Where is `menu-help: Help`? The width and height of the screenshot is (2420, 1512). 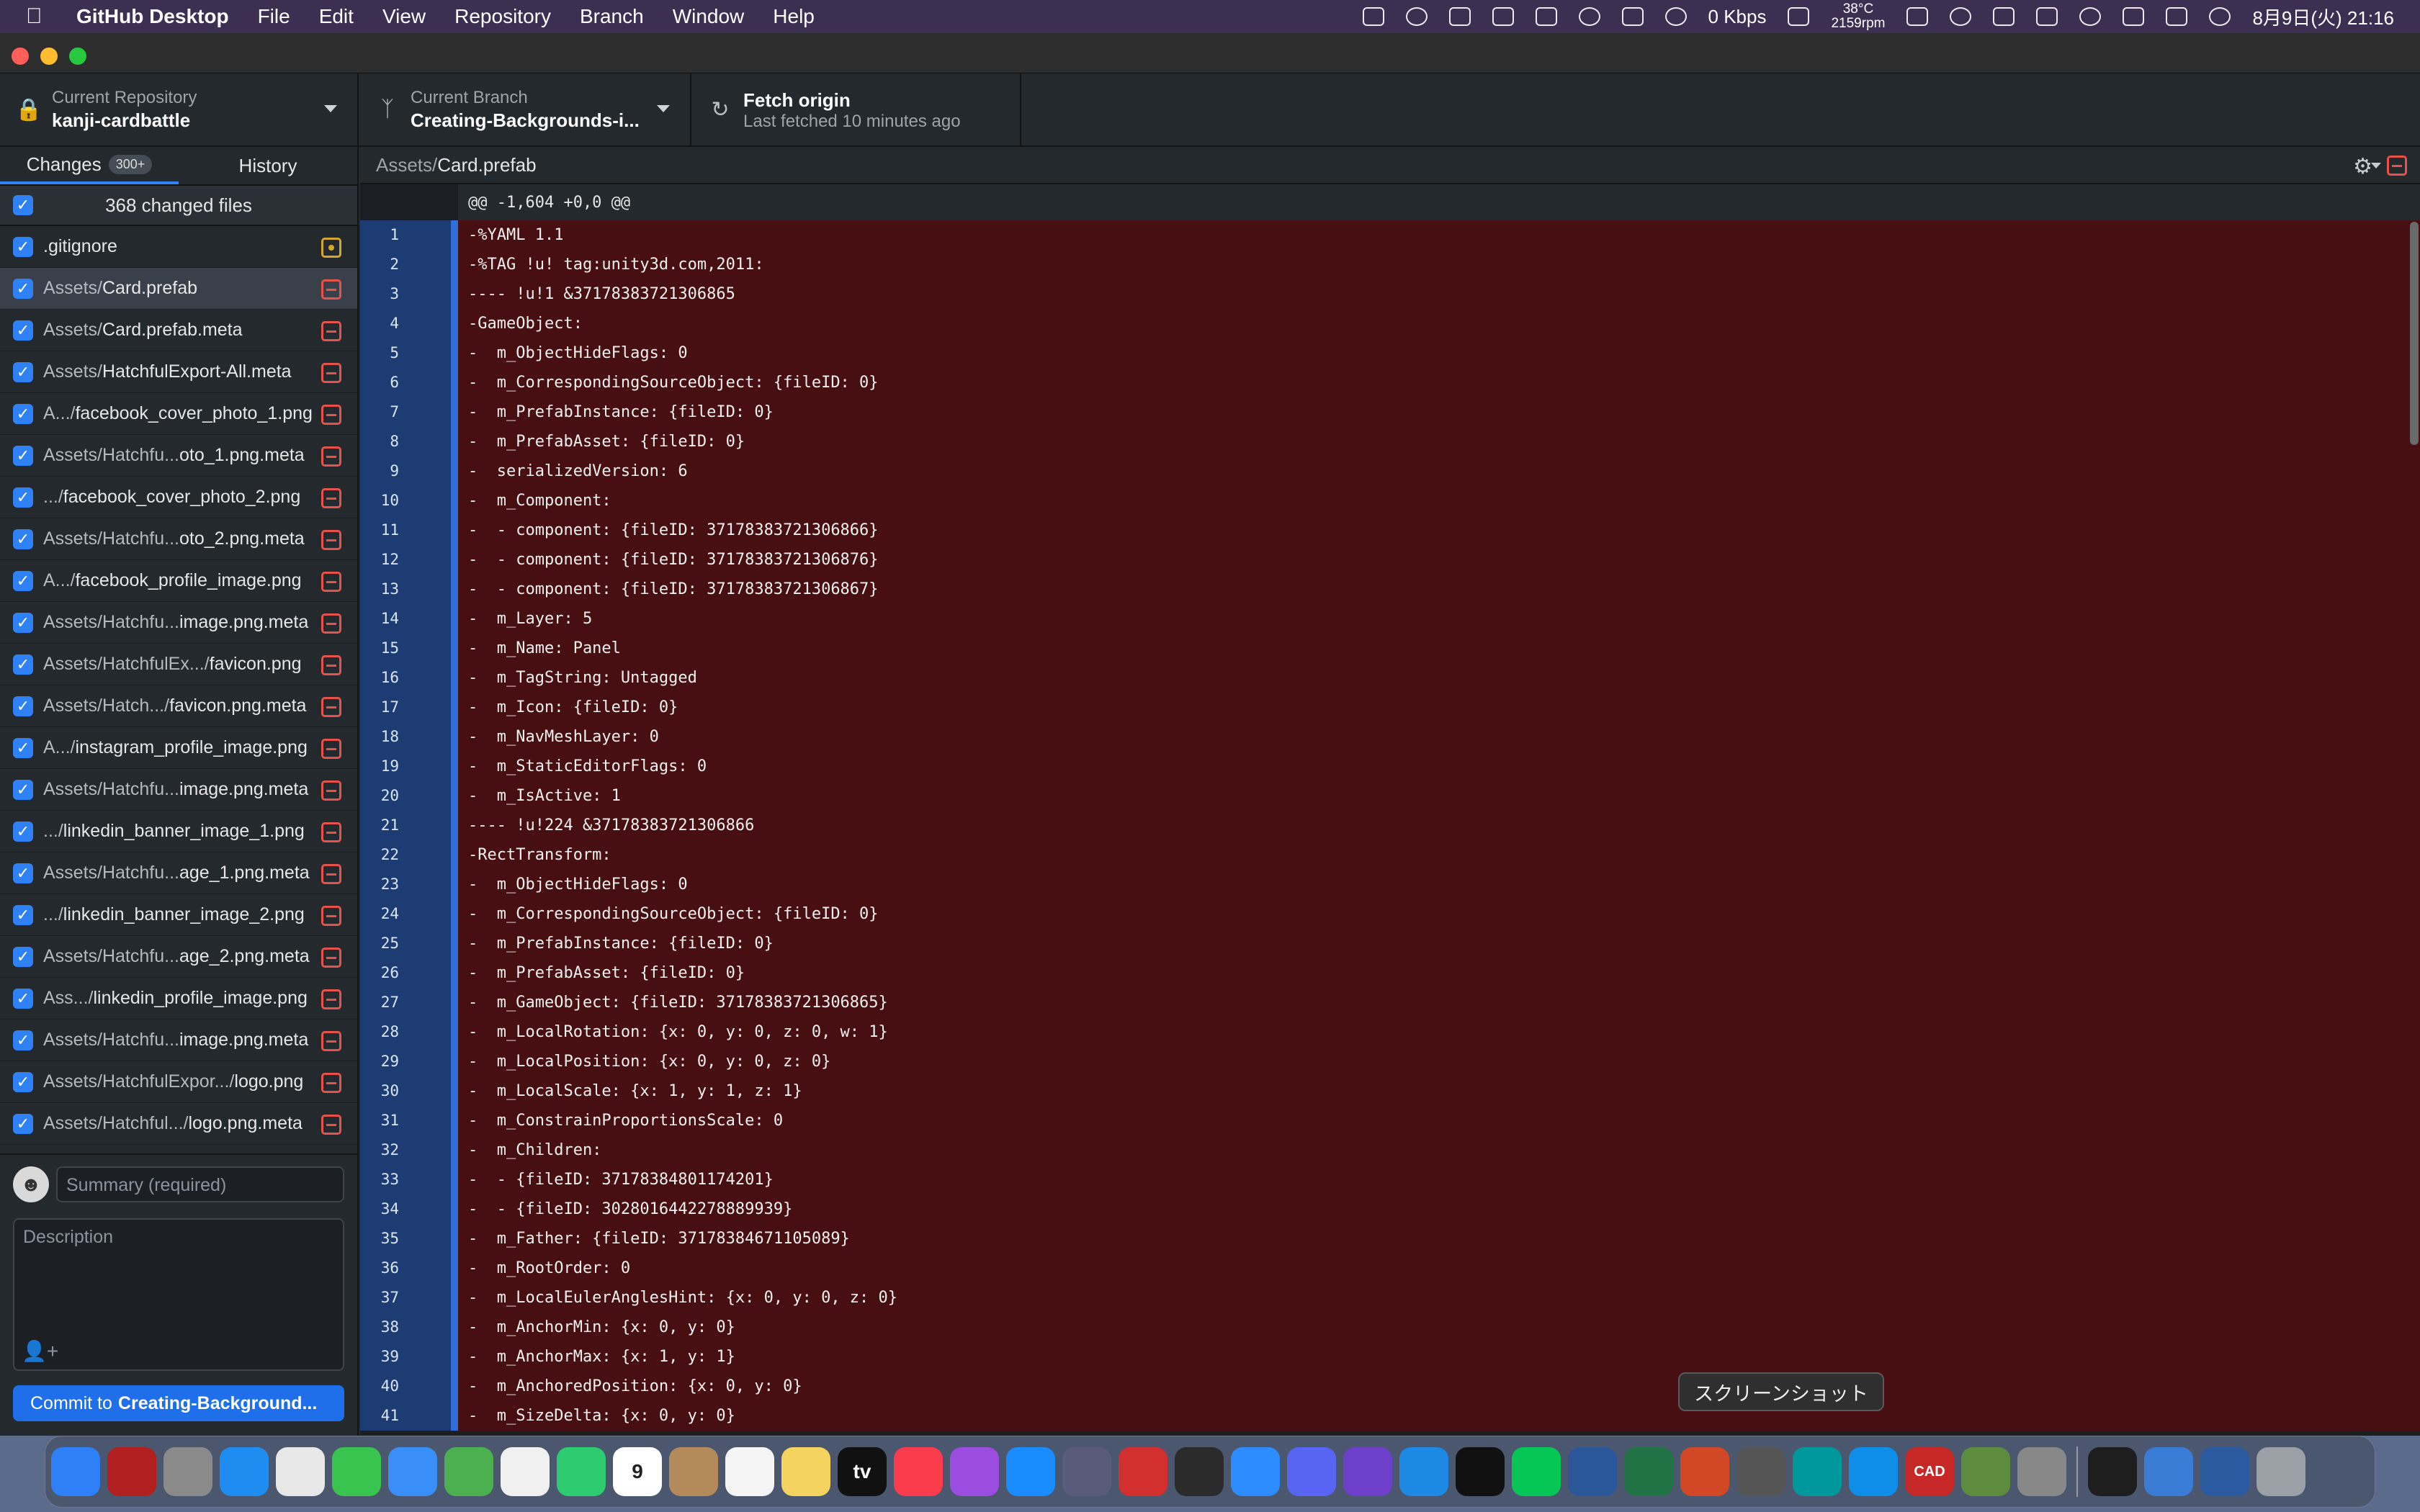
menu-help: Help is located at coordinates (794, 16).